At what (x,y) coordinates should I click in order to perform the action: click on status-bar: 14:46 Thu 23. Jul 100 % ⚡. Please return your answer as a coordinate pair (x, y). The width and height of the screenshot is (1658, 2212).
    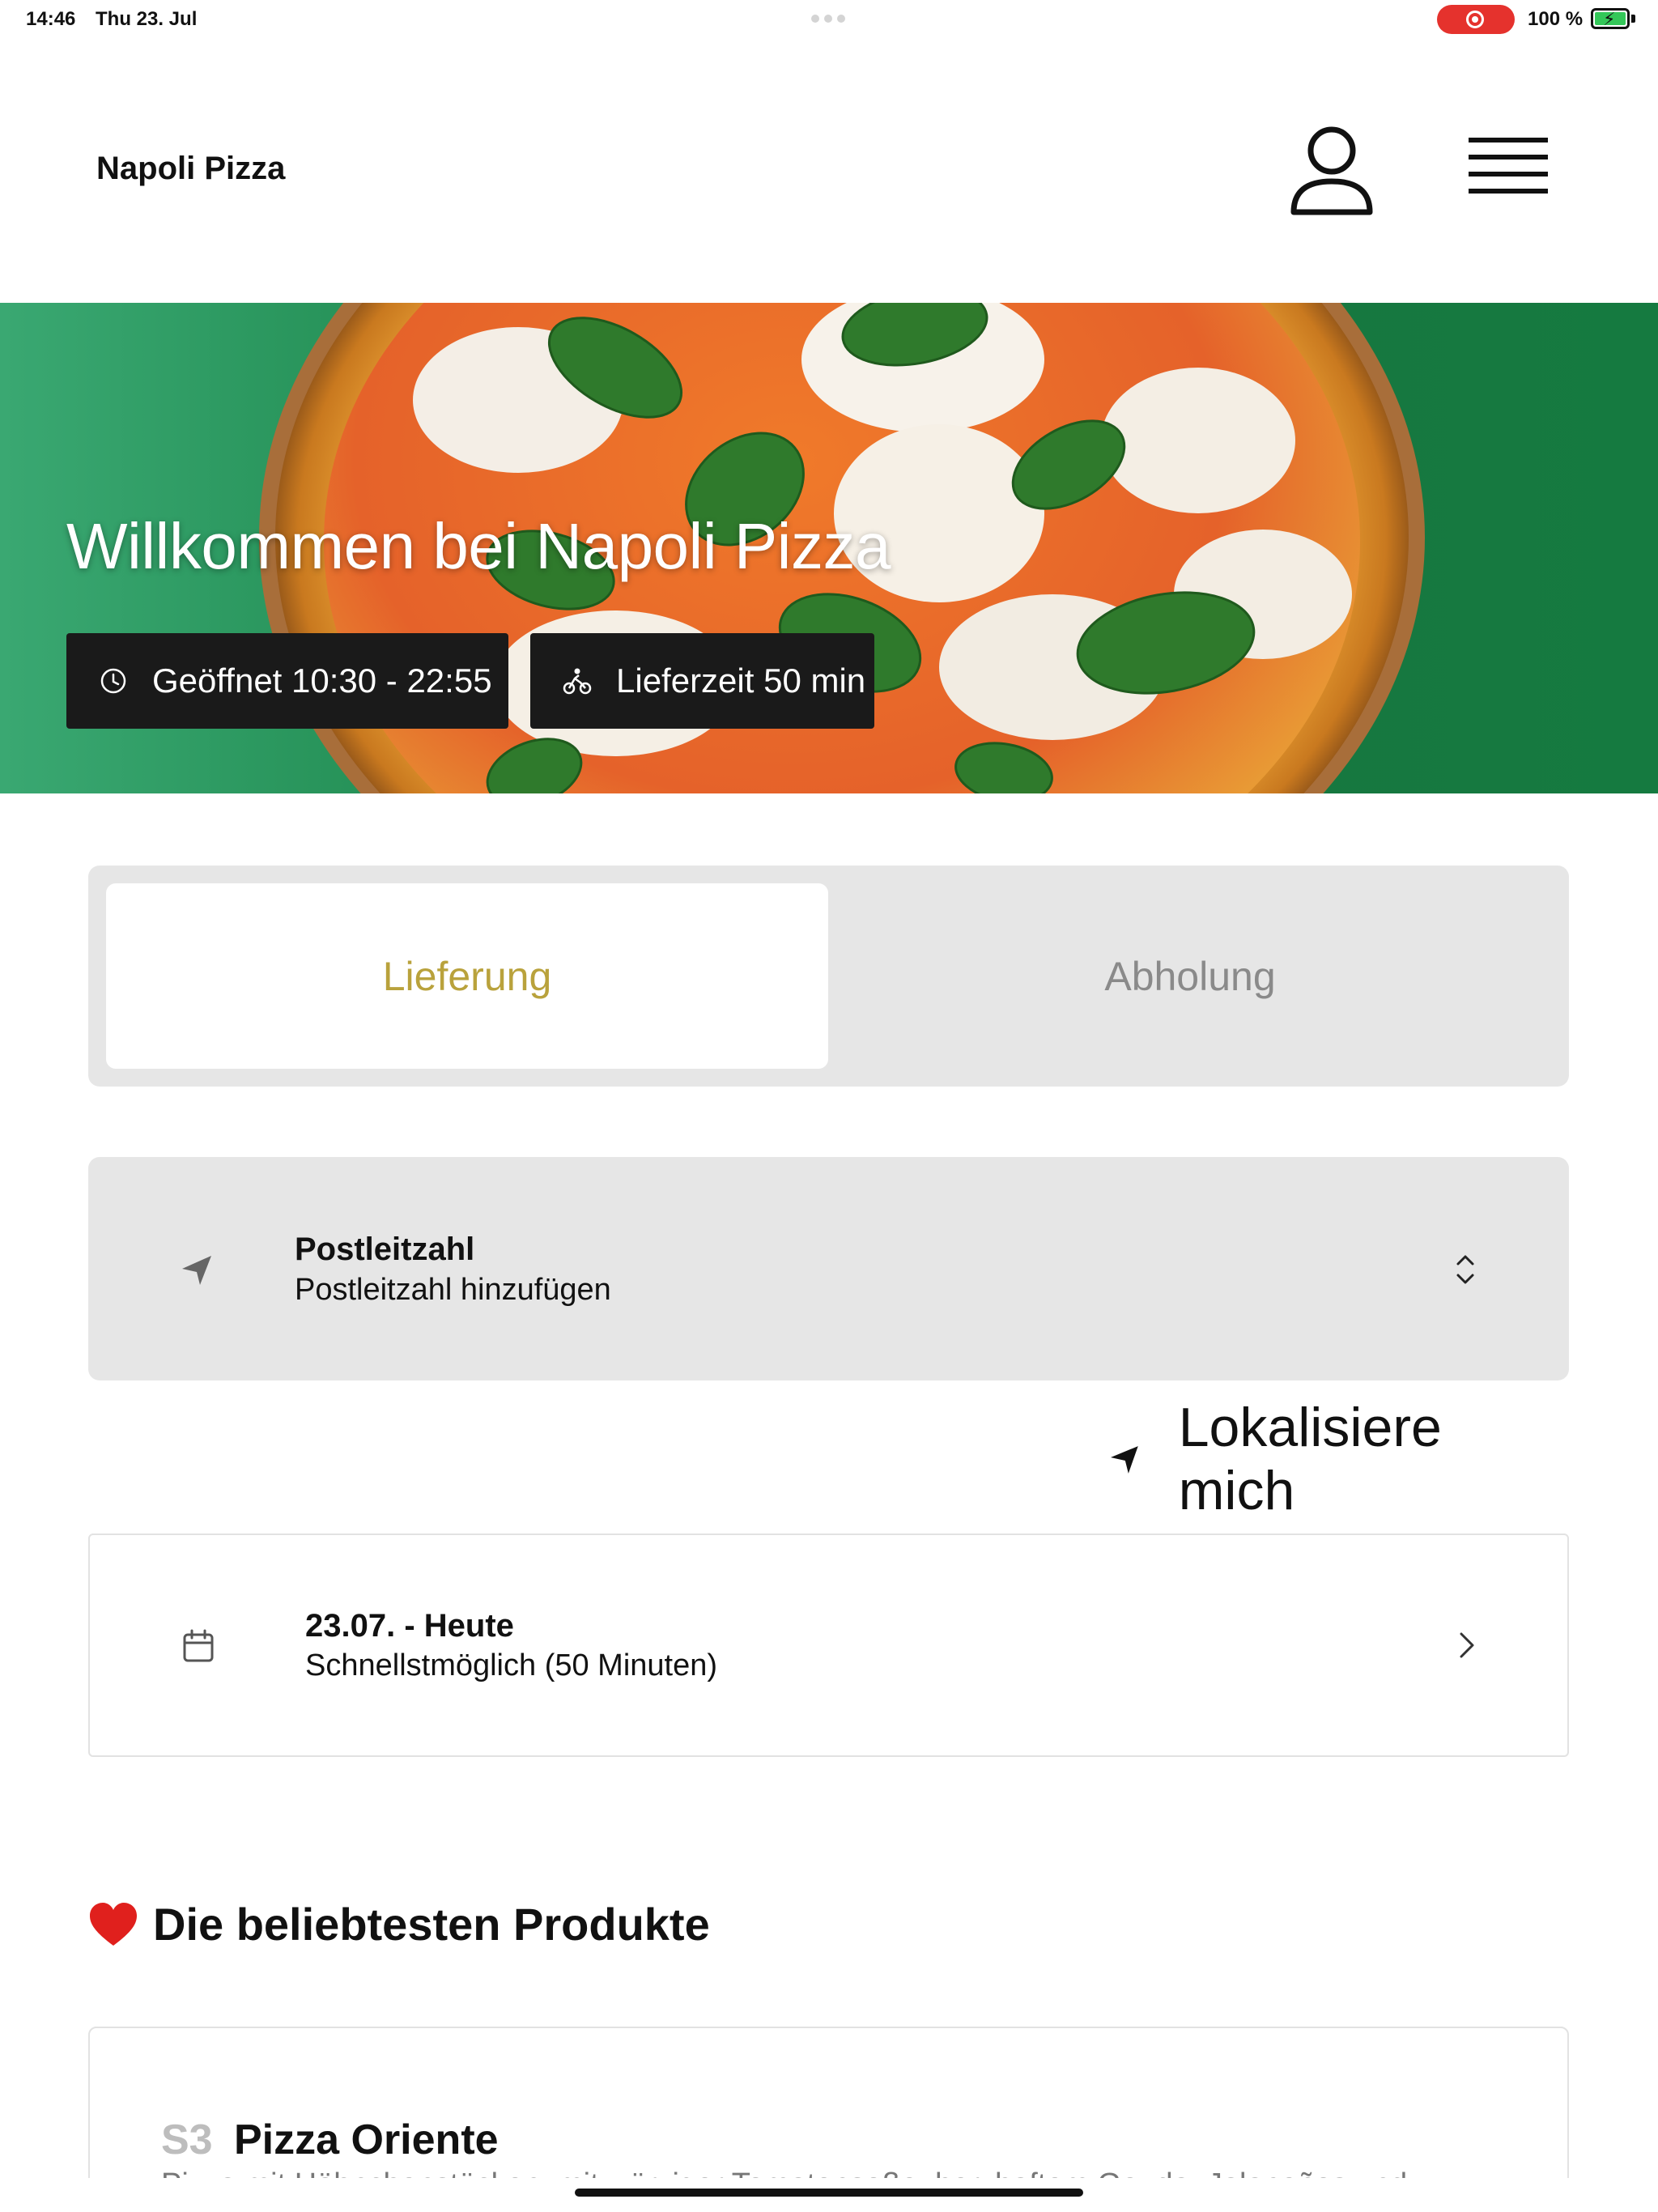
    Looking at the image, I should click on (829, 19).